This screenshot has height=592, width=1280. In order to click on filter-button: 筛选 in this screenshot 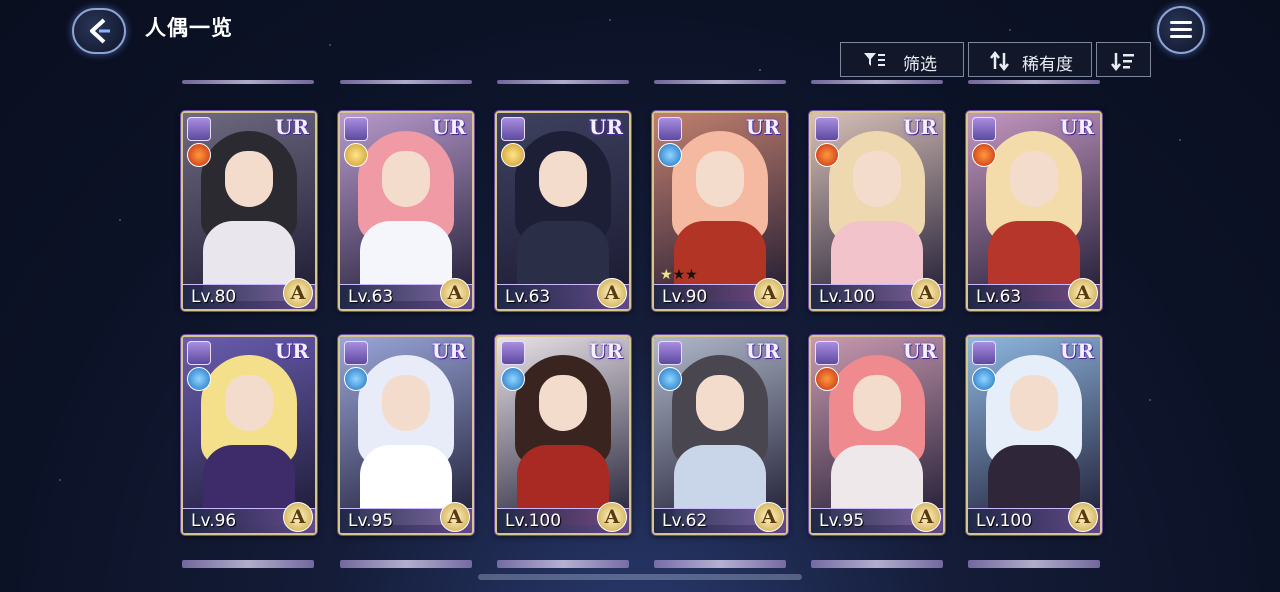, I will do `click(902, 59)`.